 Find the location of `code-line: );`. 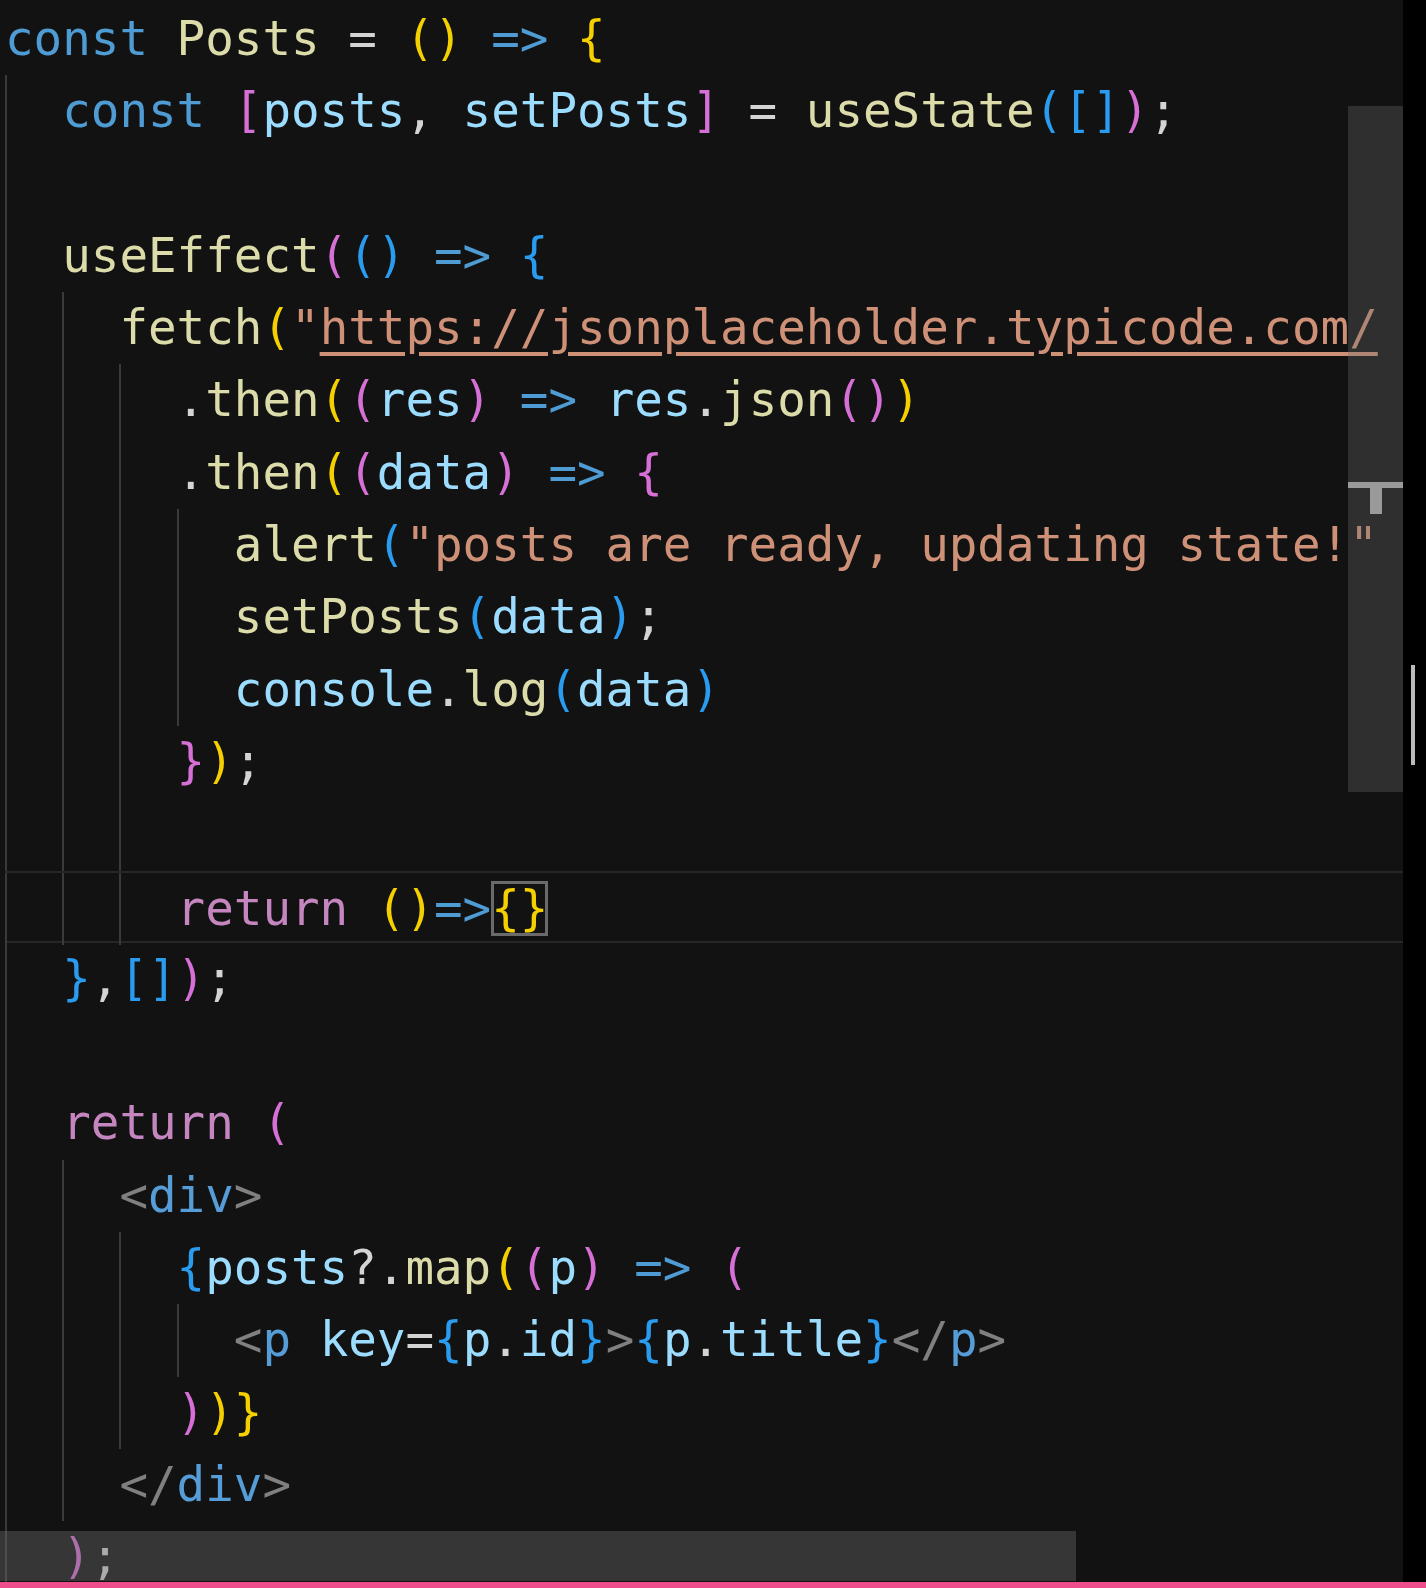

code-line: ); is located at coordinates (704, 1551).